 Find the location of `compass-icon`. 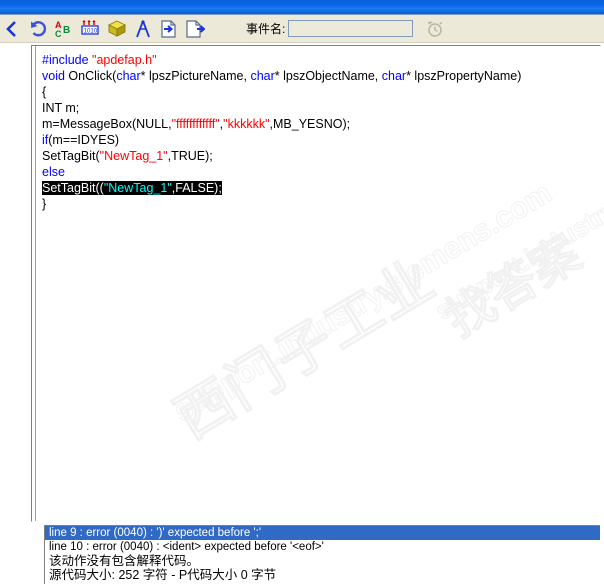

compass-icon is located at coordinates (143, 29).